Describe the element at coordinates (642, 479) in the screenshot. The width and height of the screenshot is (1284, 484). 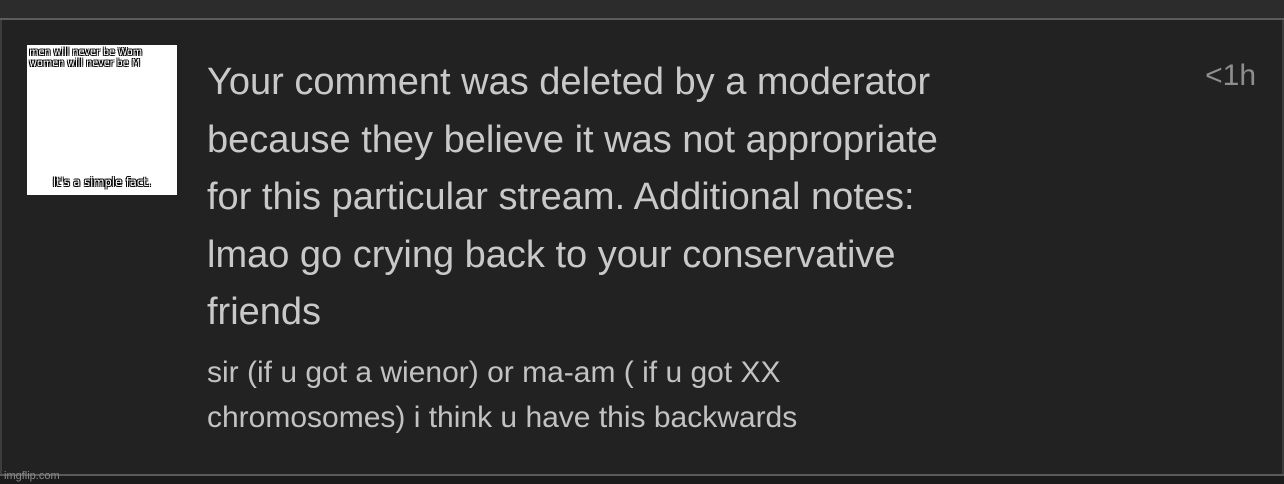
I see `bottom-edge` at that location.